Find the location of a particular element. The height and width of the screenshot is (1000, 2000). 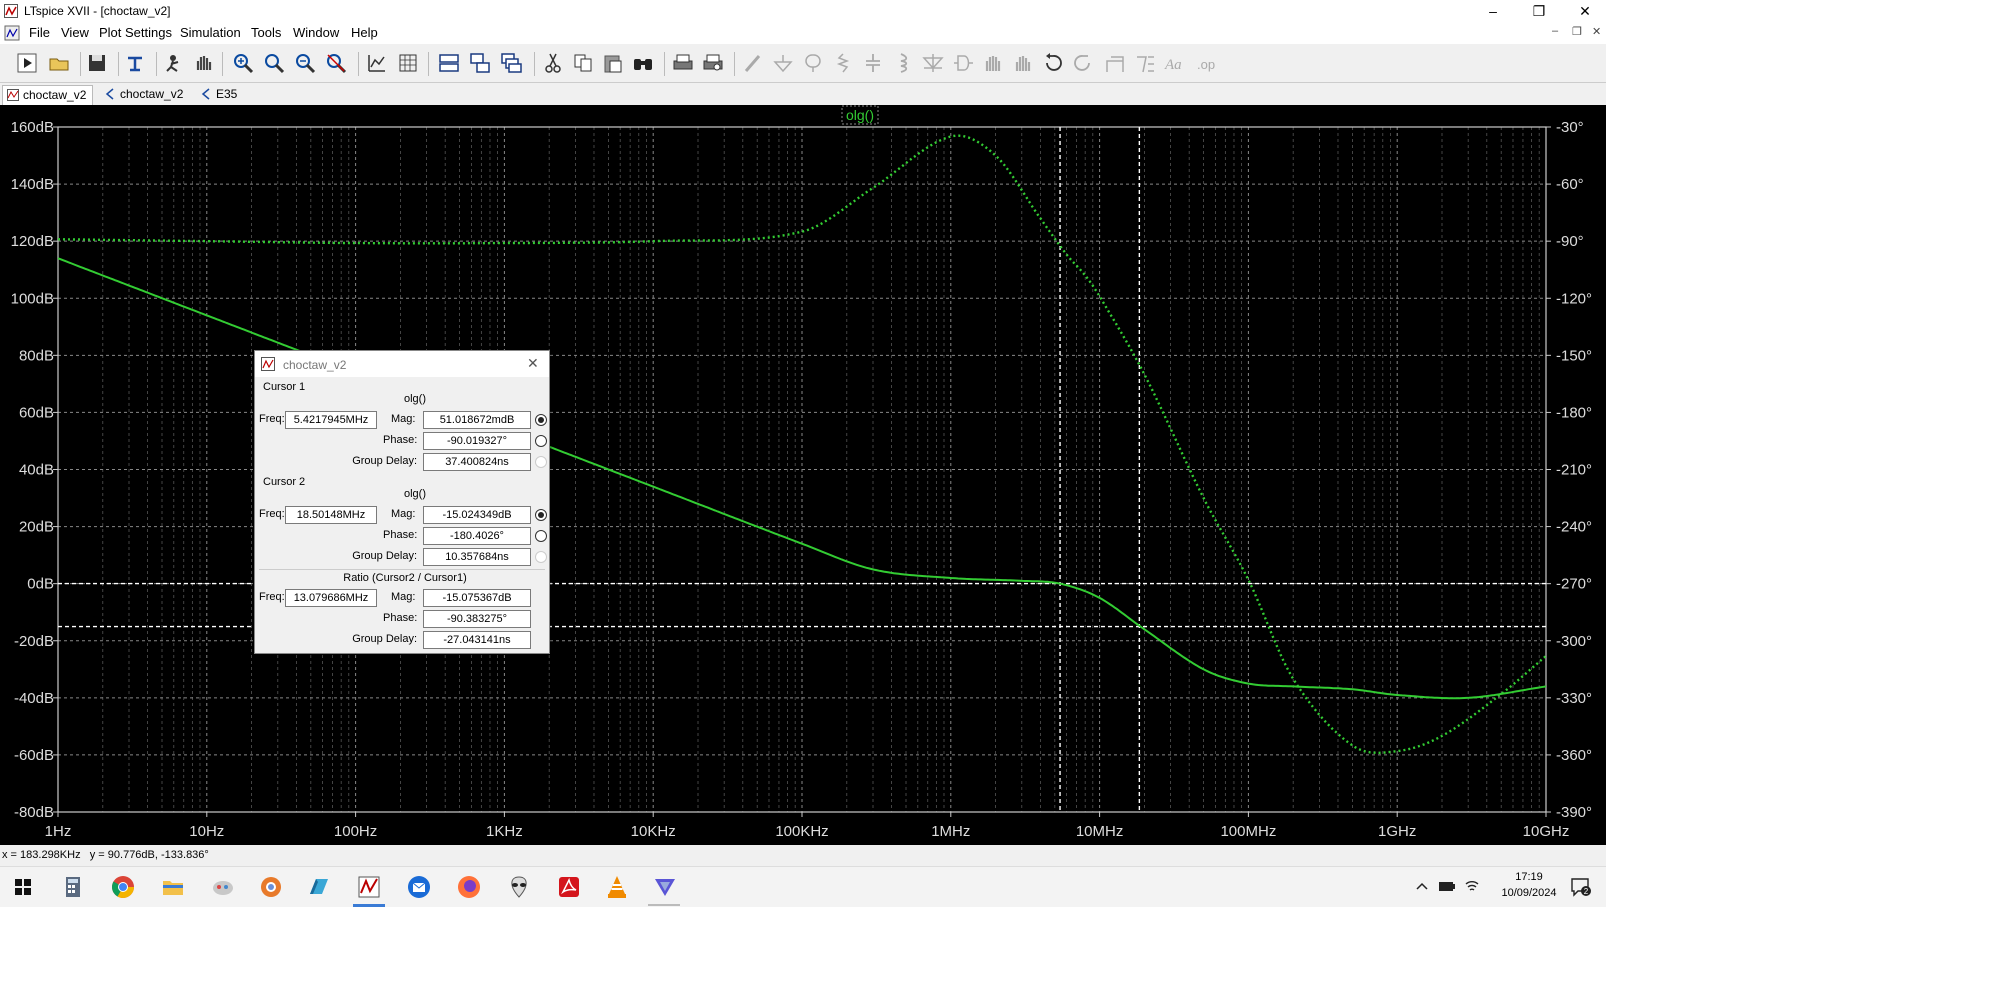

copy-icon is located at coordinates (583, 63).